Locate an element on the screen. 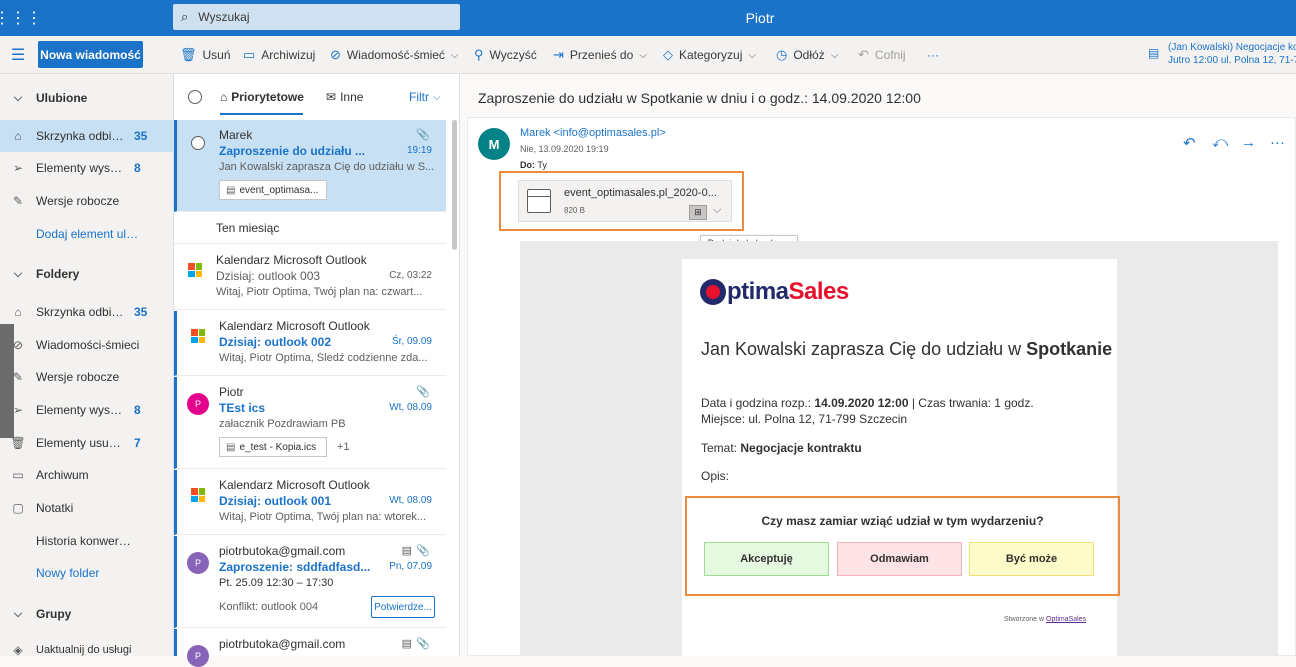 This screenshot has height=667, width=1296. diamond-icon: ◈ is located at coordinates (18, 650).